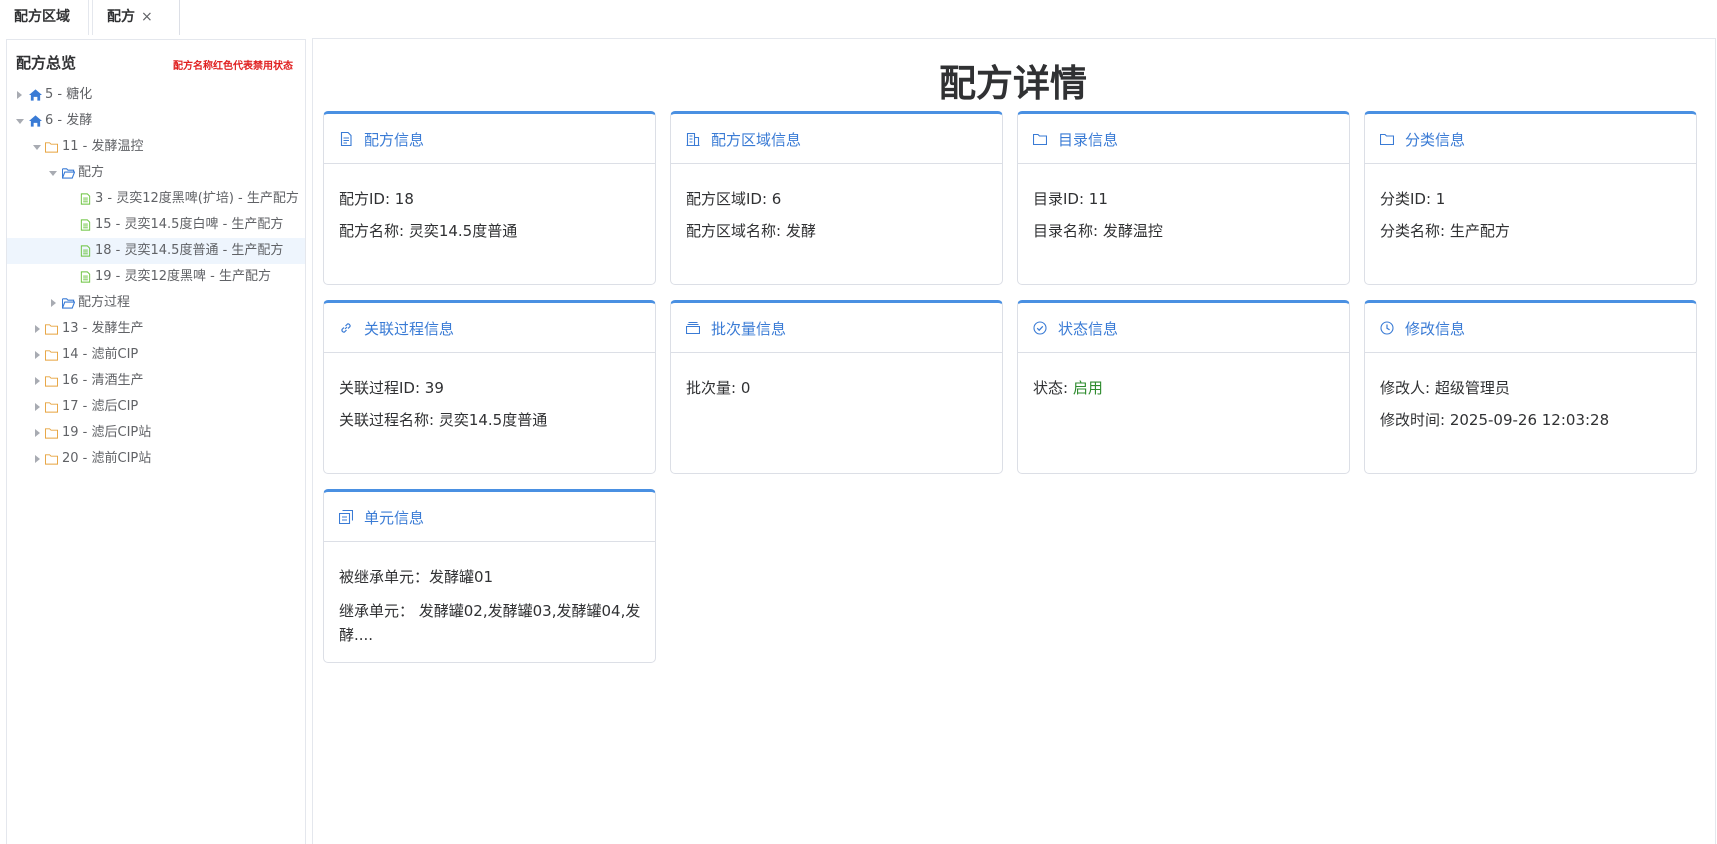 The image size is (1717, 844). I want to click on status-row: 状态: 启用, so click(1184, 394).